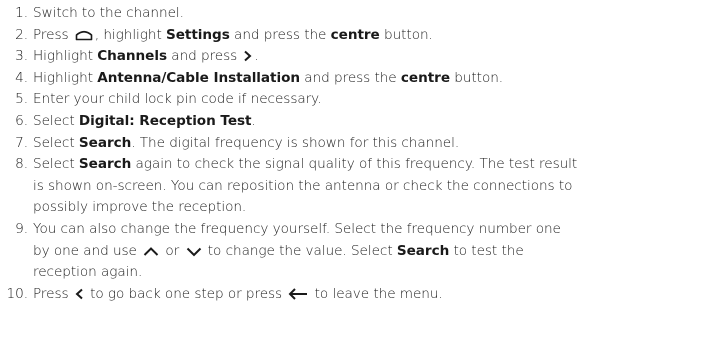 The image size is (719, 353). What do you see at coordinates (21, 228) in the screenshot?
I see `step-number: 9.` at bounding box center [21, 228].